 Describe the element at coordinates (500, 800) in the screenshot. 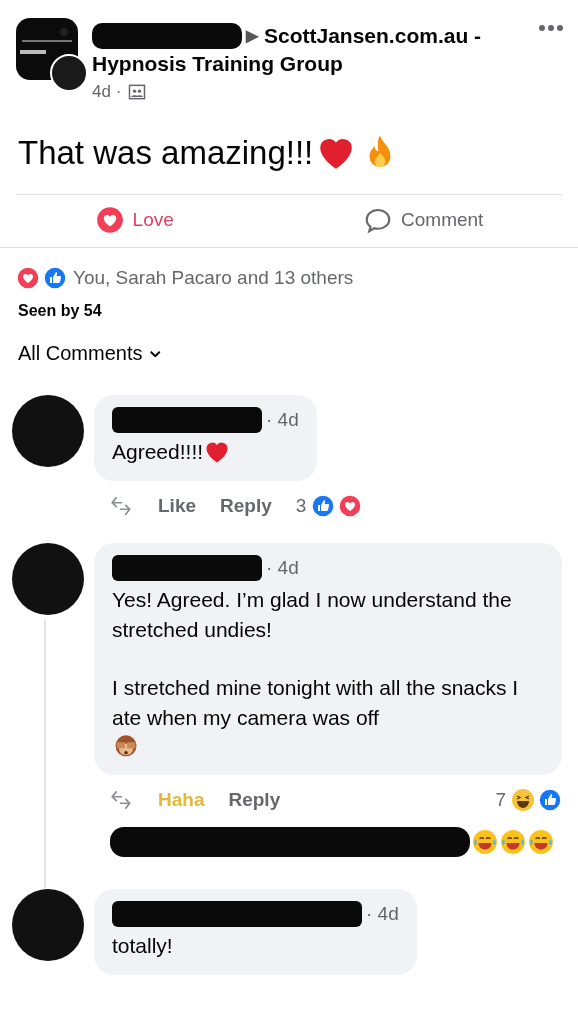

I see `reaction-count: 7` at that location.